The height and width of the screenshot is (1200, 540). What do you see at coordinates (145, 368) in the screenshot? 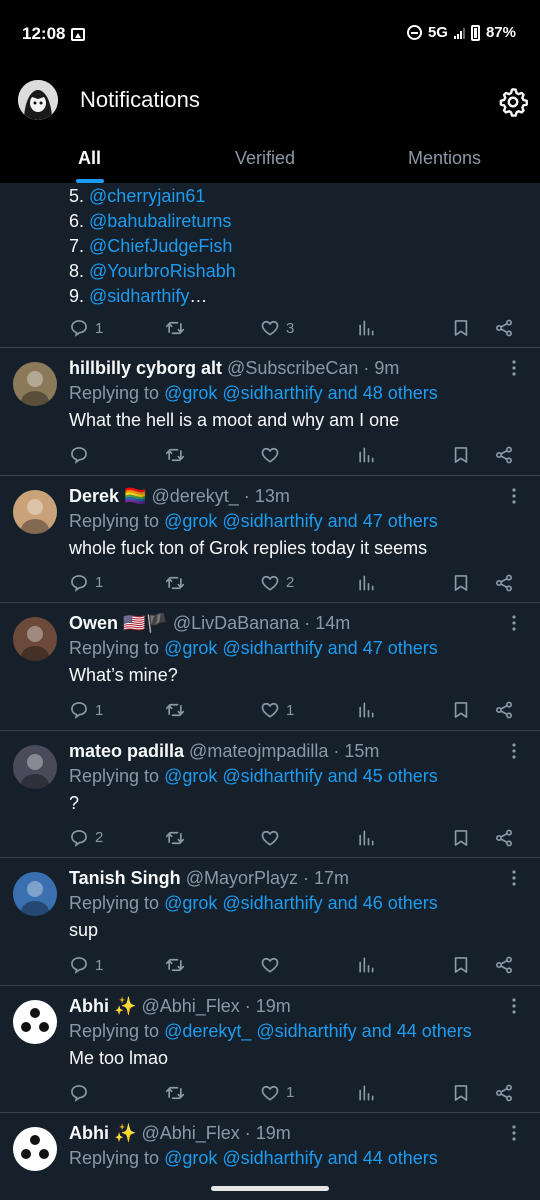
I see `author-name: hillbilly cyborg alt` at bounding box center [145, 368].